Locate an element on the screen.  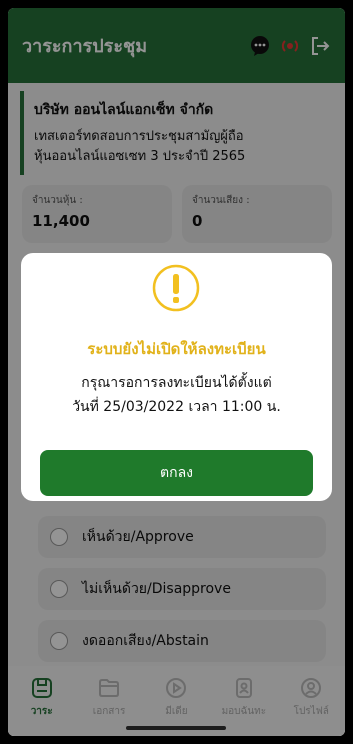
ok-button: ตกลง is located at coordinates (176, 473).